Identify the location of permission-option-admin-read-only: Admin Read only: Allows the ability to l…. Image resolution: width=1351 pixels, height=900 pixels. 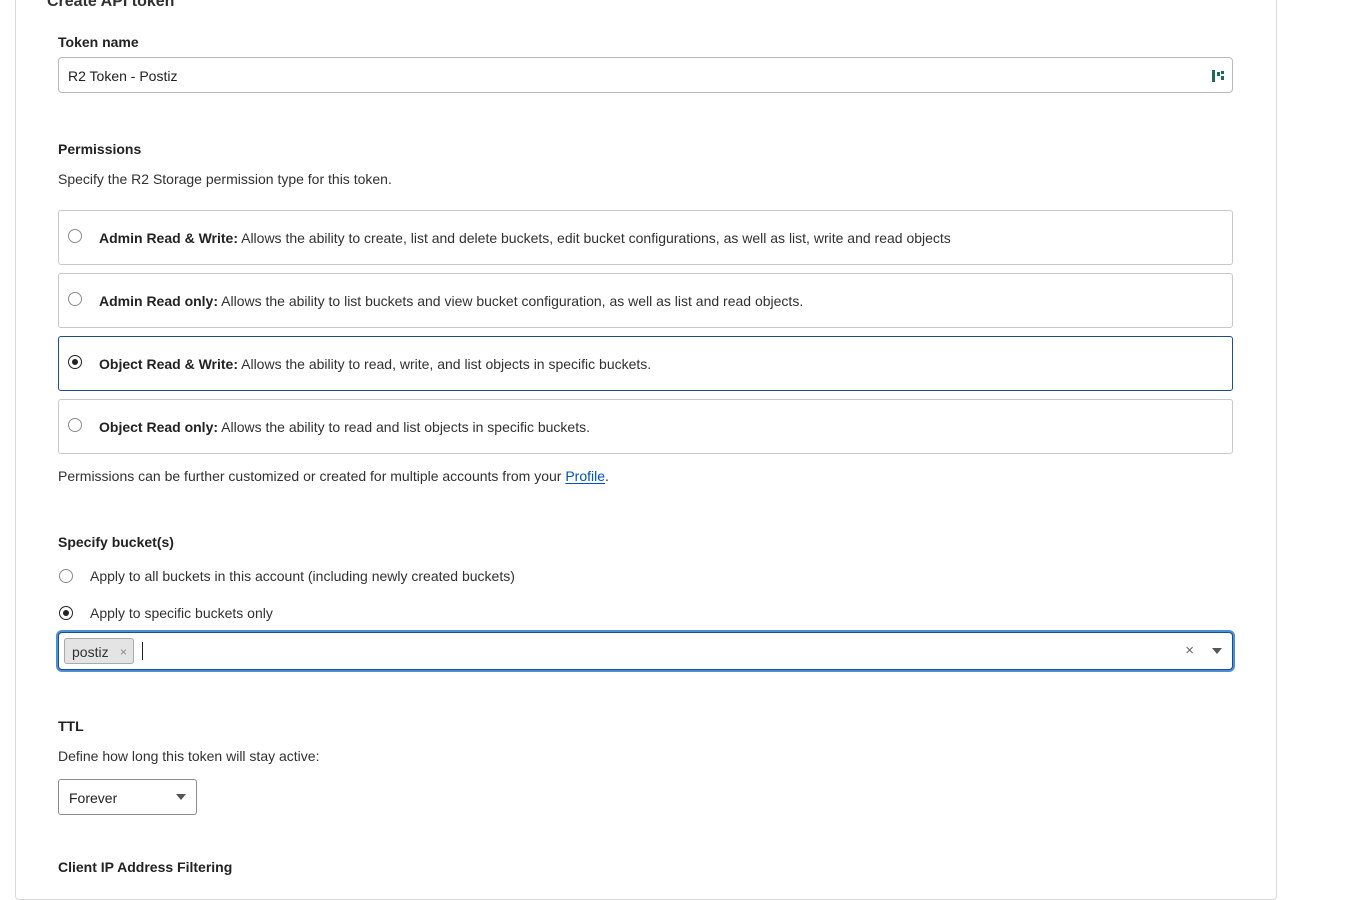
(645, 300).